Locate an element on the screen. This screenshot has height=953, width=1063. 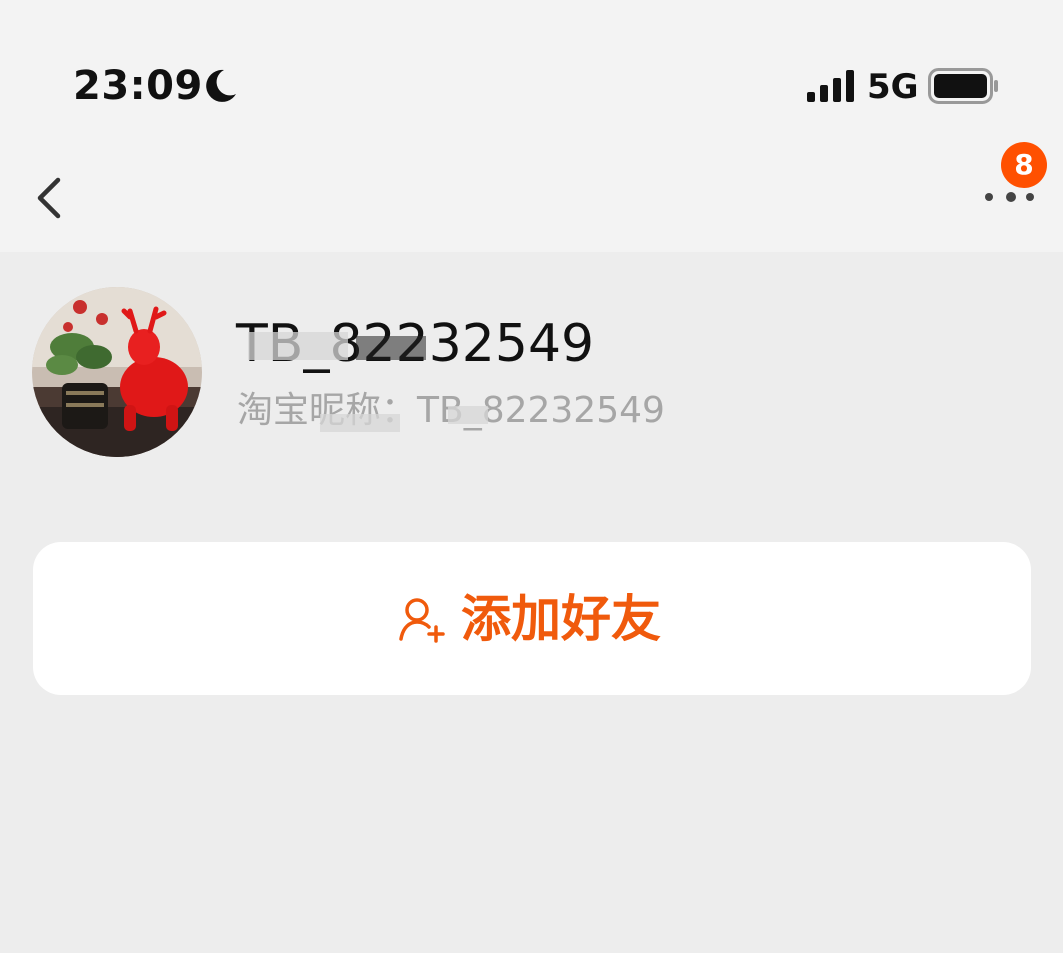
network-type: 5G is located at coordinates (893, 87).